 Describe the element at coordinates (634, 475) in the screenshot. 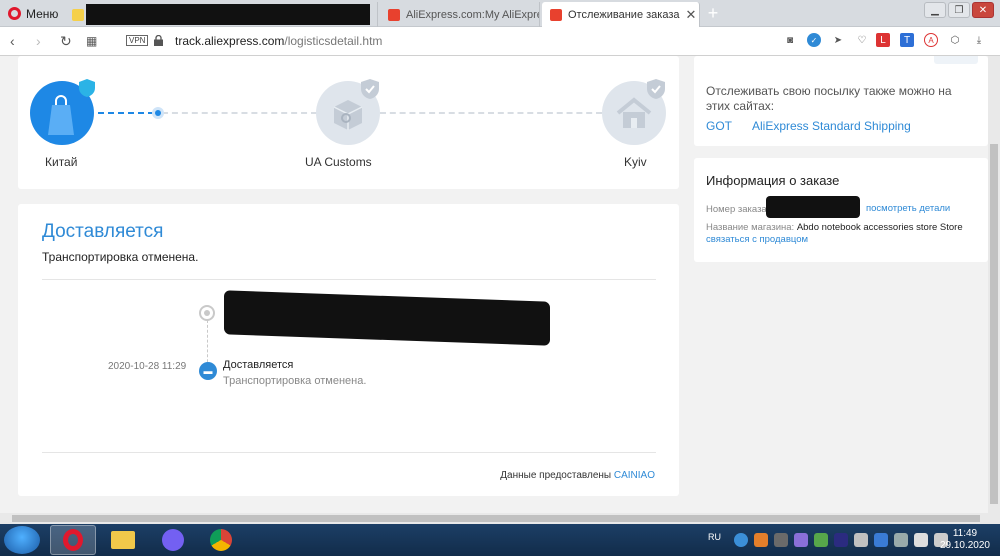

I see `provider-link: CAINIAO` at that location.